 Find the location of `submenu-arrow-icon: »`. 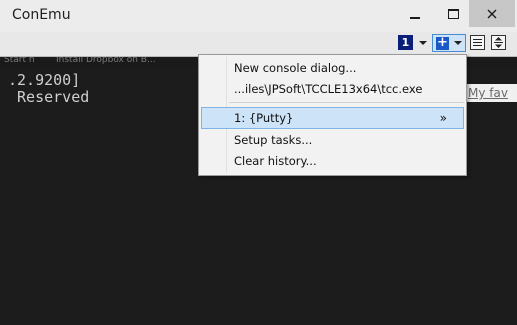

submenu-arrow-icon: » is located at coordinates (443, 118).